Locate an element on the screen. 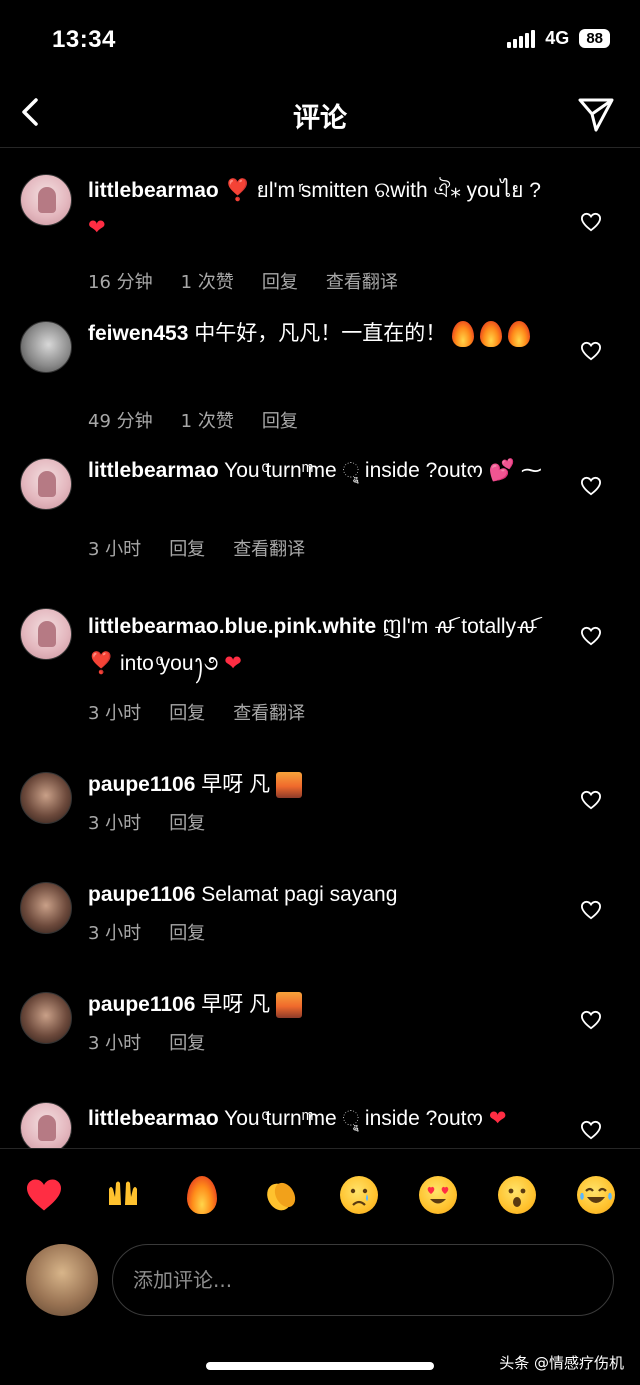 The height and width of the screenshot is (1385, 640). status-time: 13:34 is located at coordinates (84, 39).